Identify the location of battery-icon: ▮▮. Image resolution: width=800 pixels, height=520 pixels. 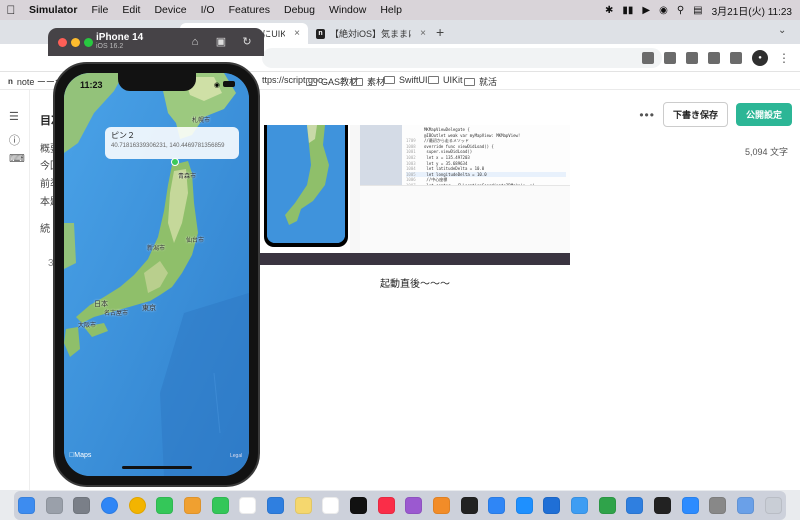
(627, 10).